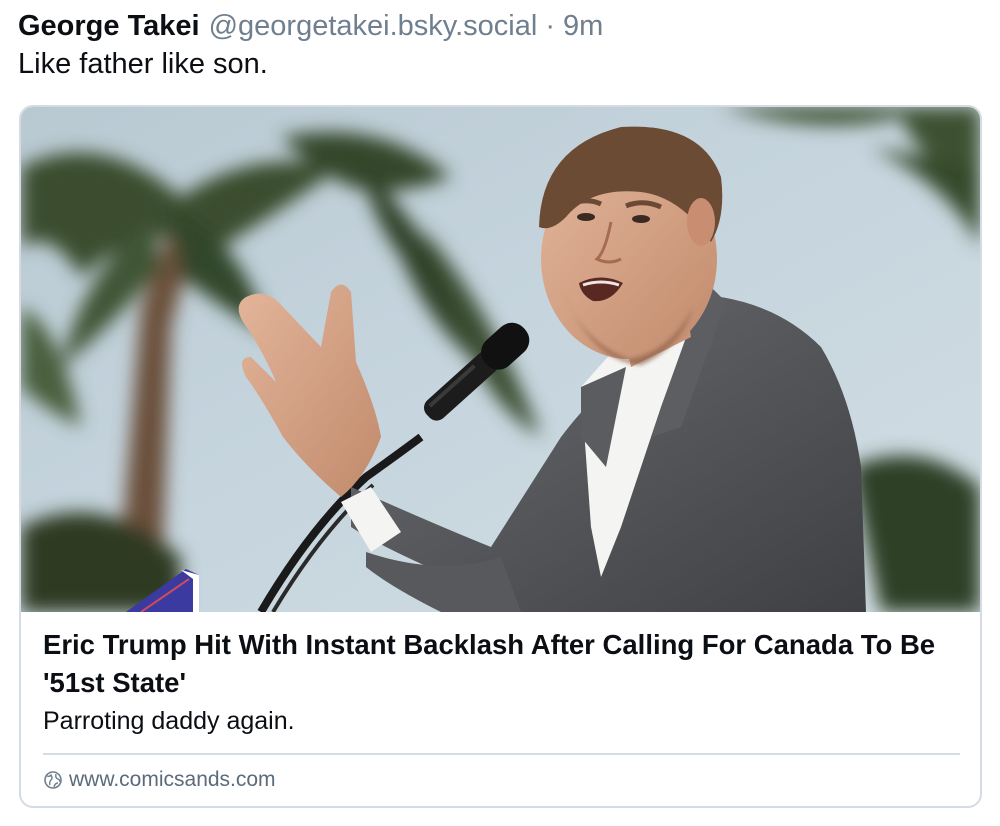  I want to click on author-handle: @georgetakei.bsky.social, so click(373, 26).